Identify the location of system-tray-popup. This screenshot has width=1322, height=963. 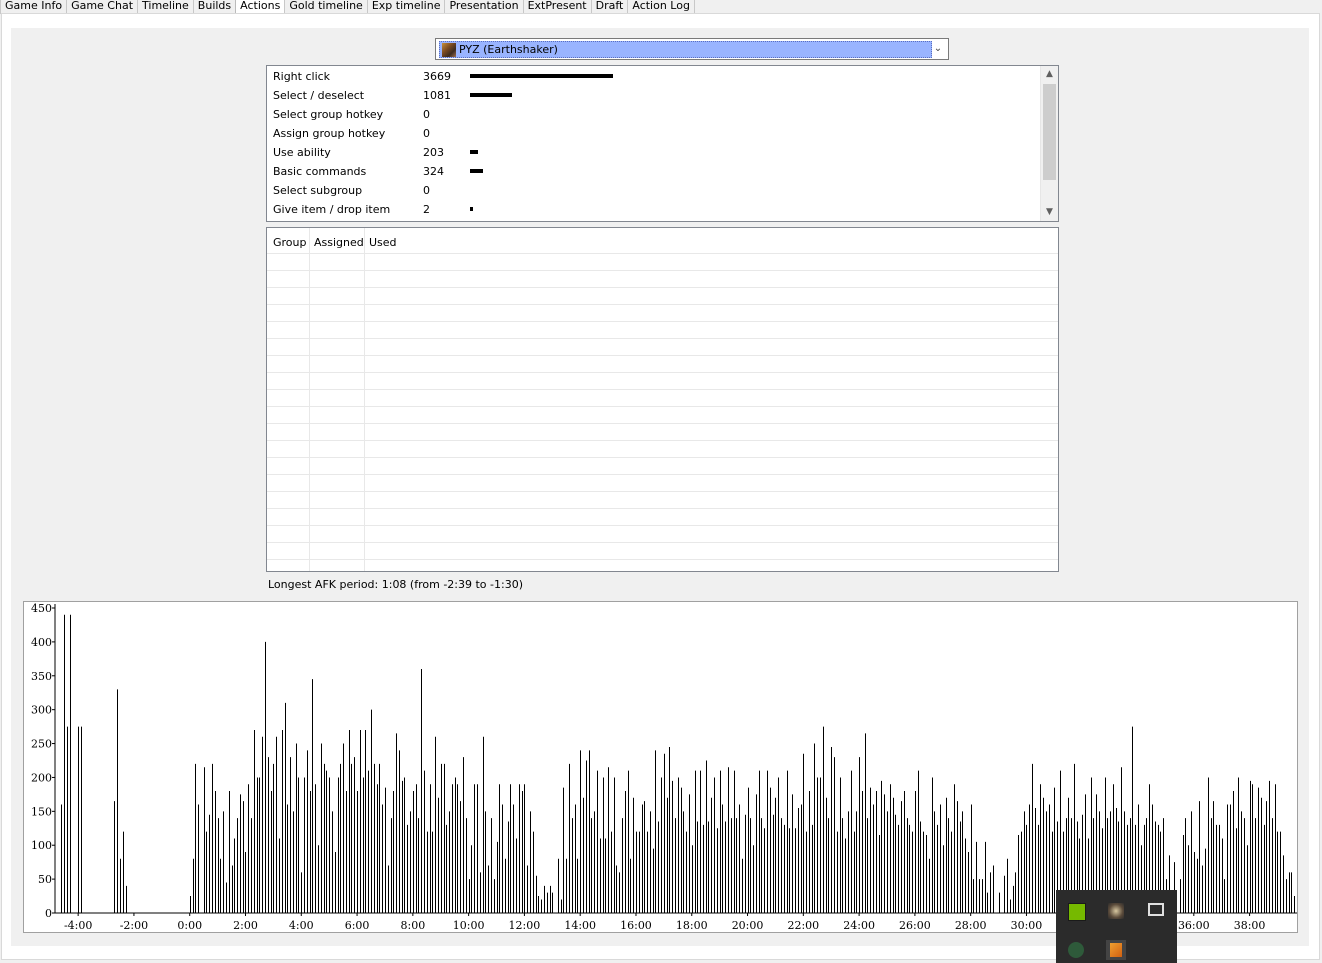
(1116, 926).